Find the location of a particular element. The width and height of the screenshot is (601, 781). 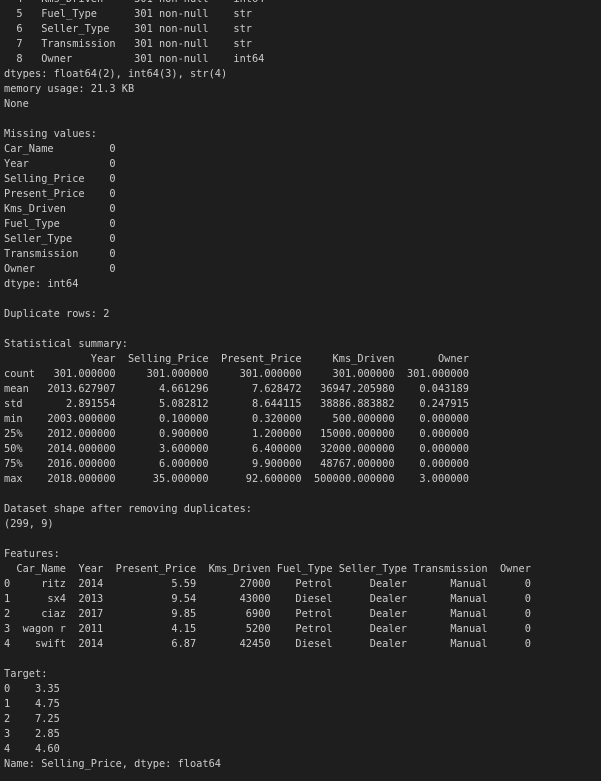

console-line: memory usage: 21.3 KB is located at coordinates (69, 89).